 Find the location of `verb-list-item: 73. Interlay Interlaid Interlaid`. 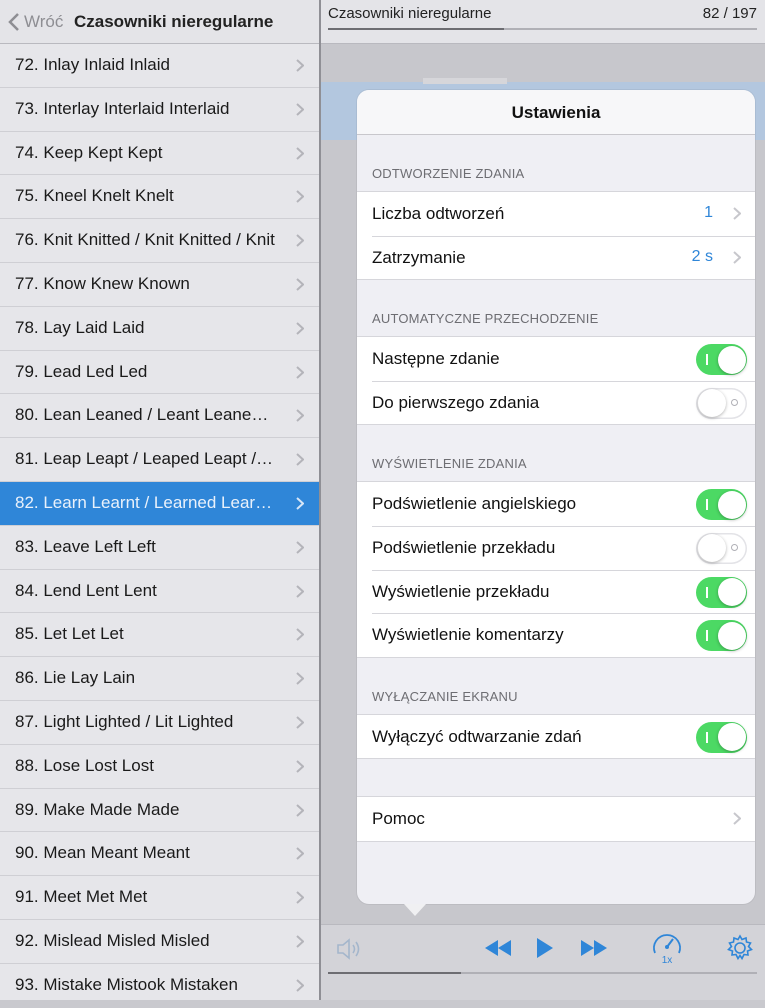

verb-list-item: 73. Interlay Interlaid Interlaid is located at coordinates (159, 110).